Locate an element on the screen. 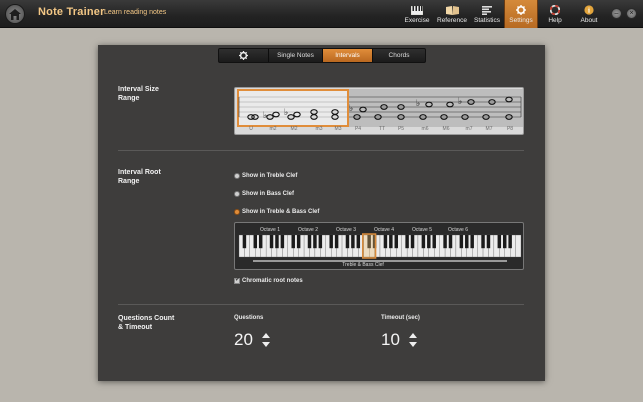  info-icon: i is located at coordinates (589, 10).